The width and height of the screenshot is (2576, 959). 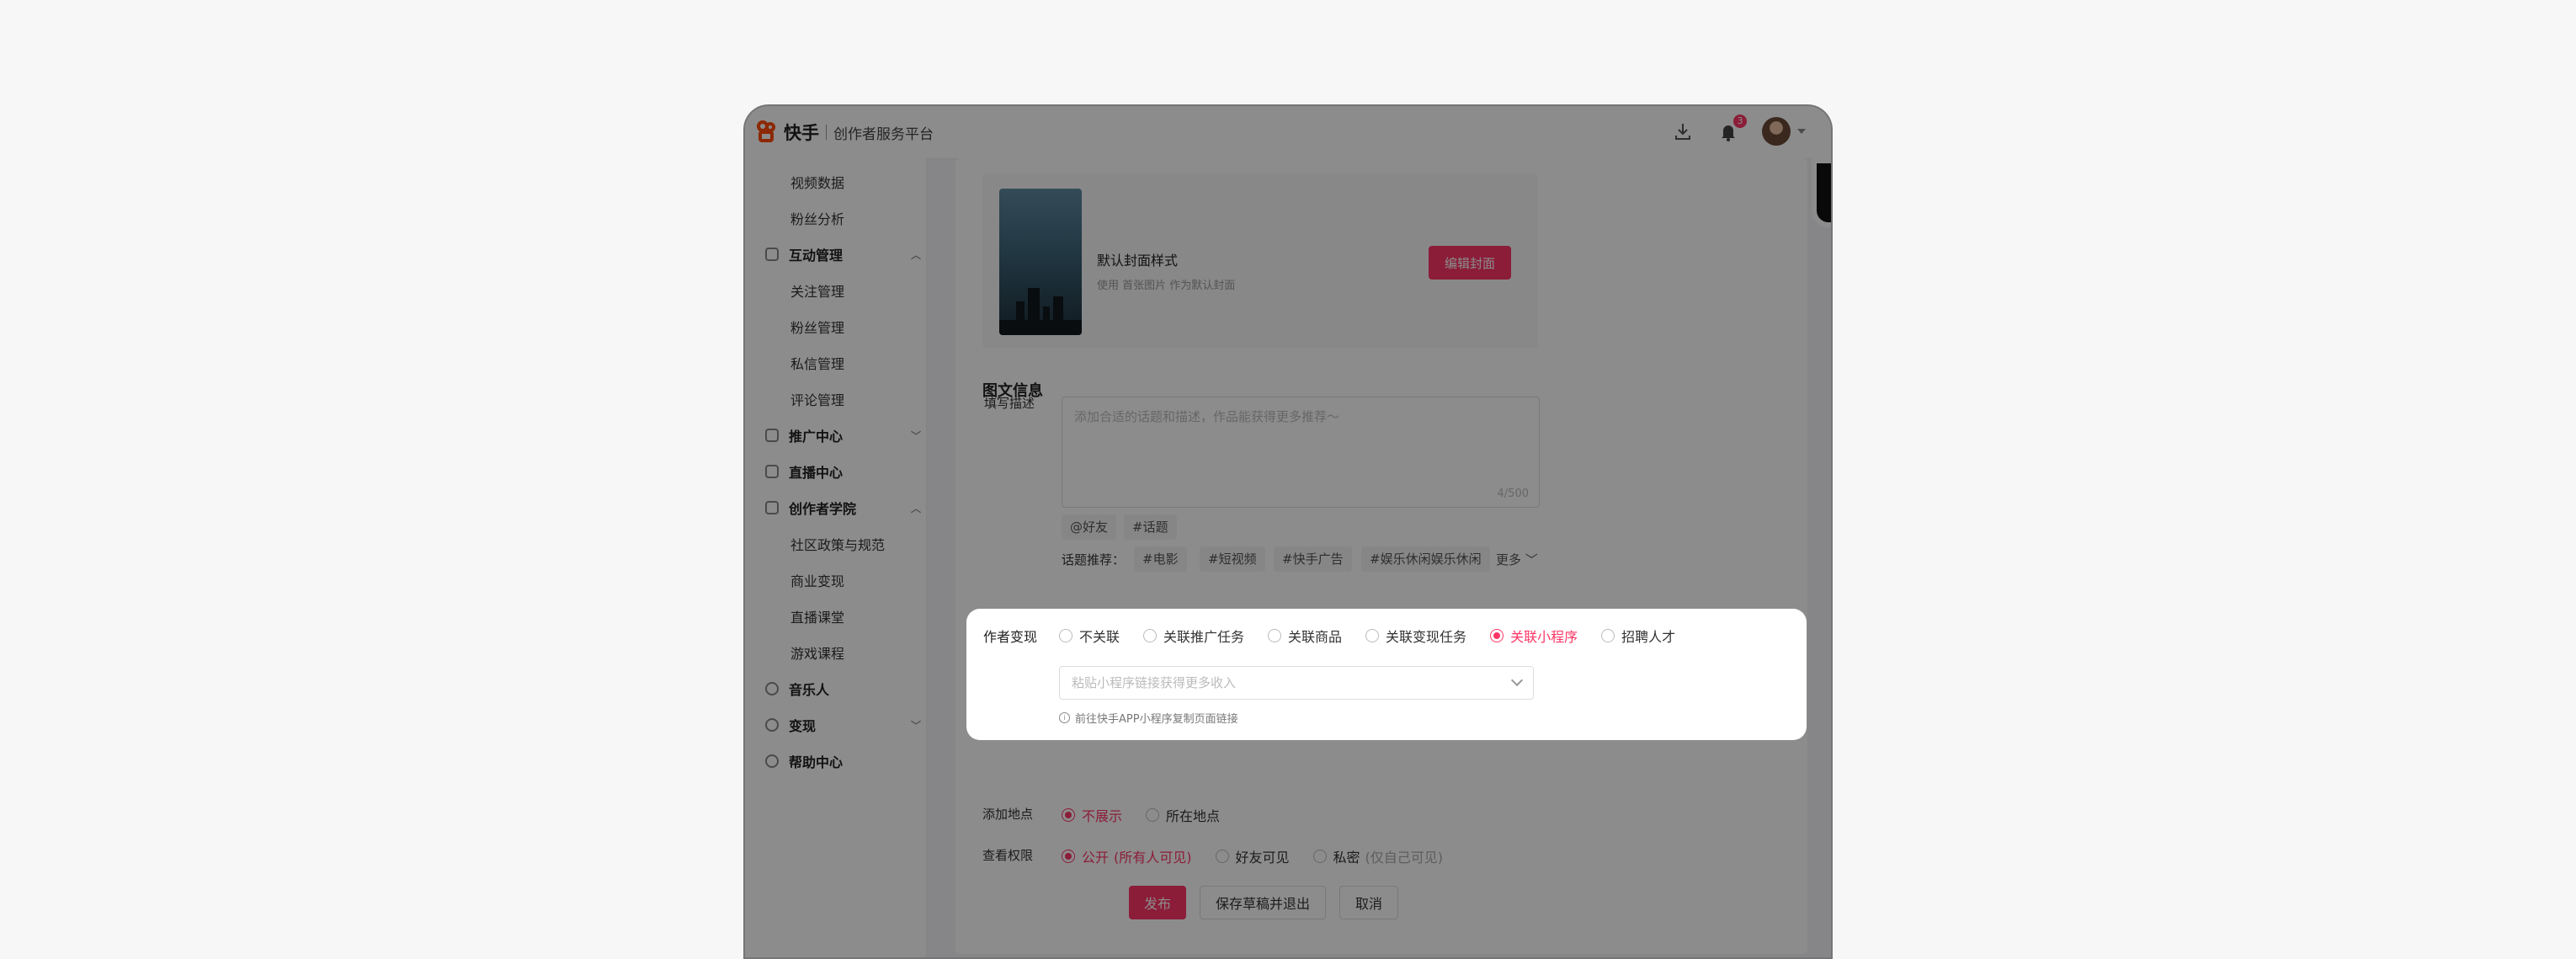 I want to click on radio-label: 不关联, so click(x=1099, y=637).